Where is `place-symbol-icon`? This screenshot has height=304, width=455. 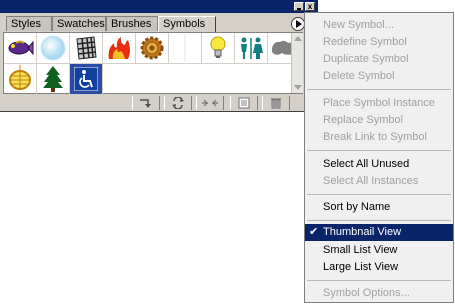 place-symbol-icon is located at coordinates (145, 103).